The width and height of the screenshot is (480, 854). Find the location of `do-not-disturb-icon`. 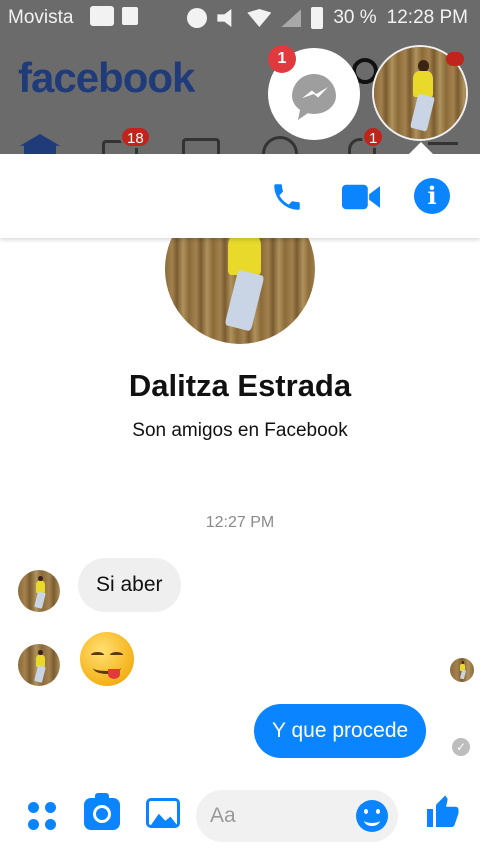

do-not-disturb-icon is located at coordinates (197, 18).